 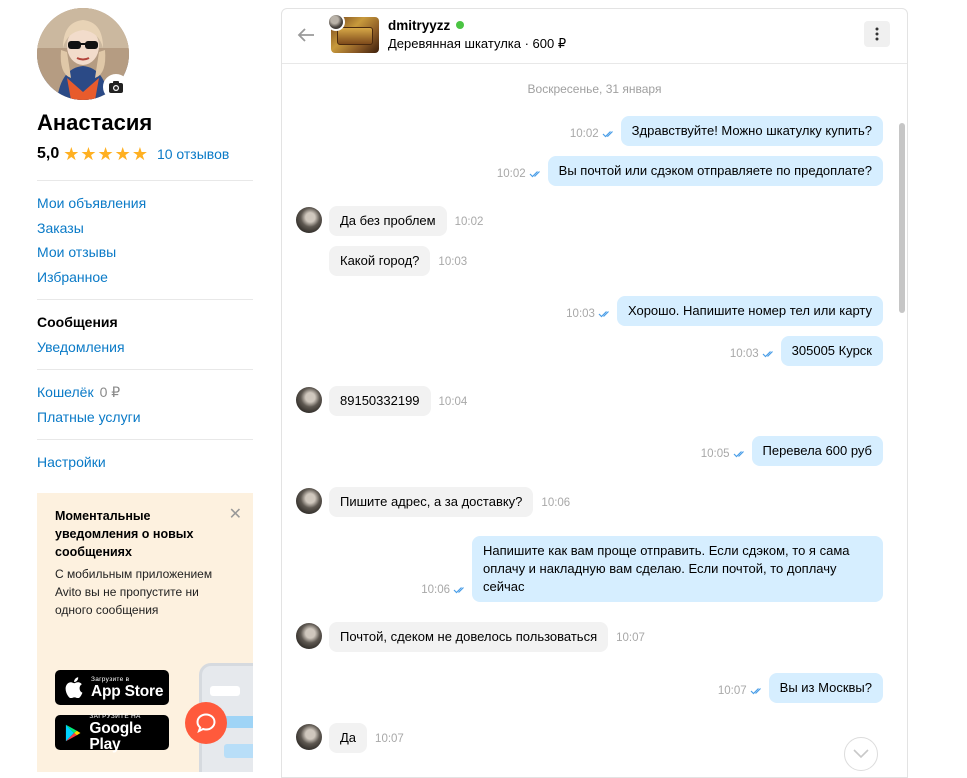 I want to click on message-bubble: Хорошо. Напишите номер тел или карту, so click(x=749, y=311).